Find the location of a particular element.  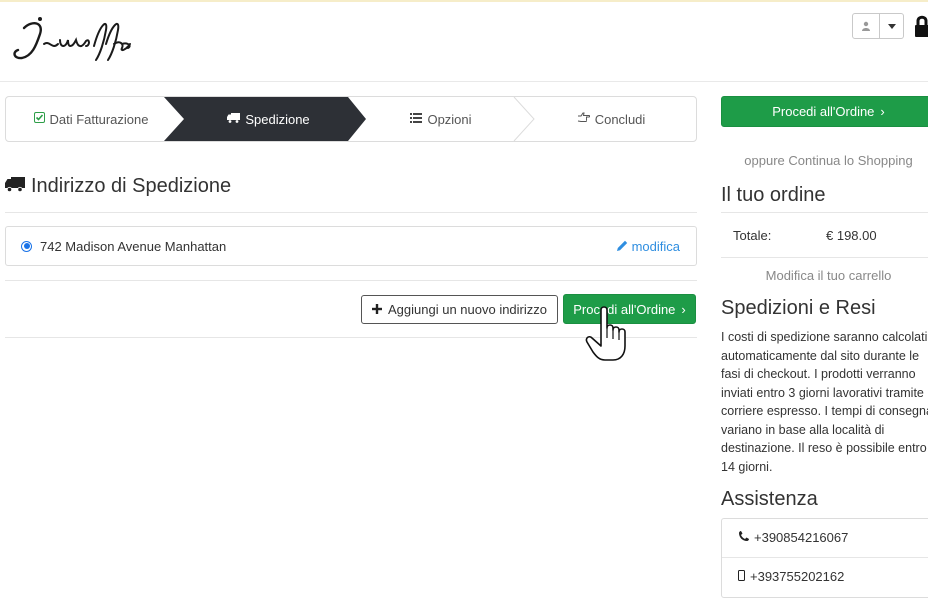

step-label: Spedizione is located at coordinates (277, 119).